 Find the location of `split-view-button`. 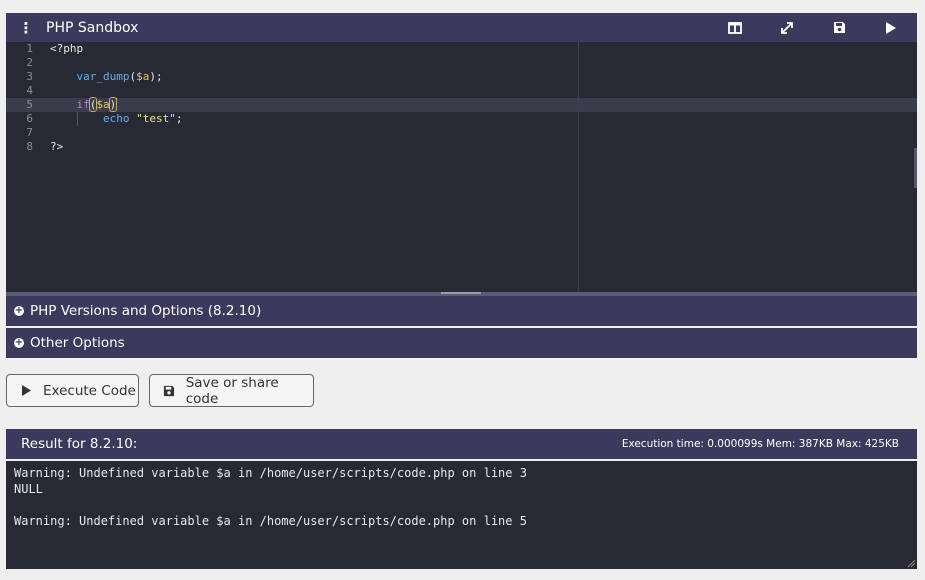

split-view-button is located at coordinates (735, 27).